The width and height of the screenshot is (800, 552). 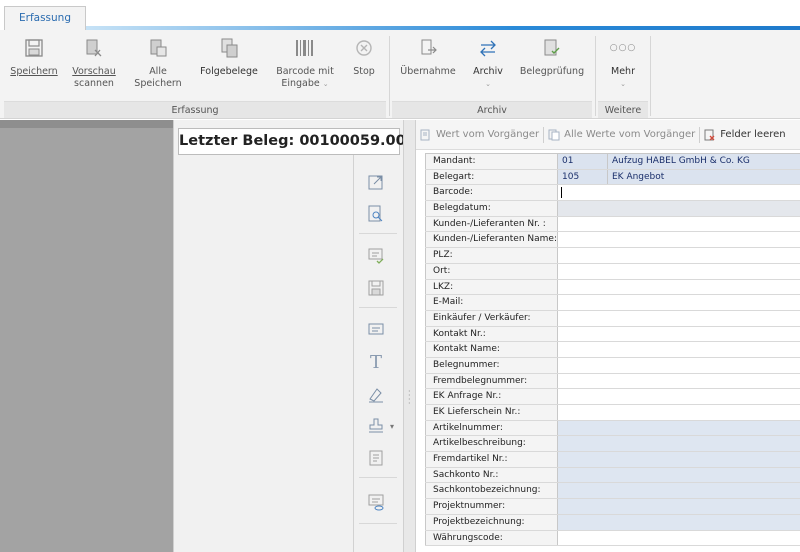 I want to click on text-tool-icon: T, so click(x=376, y=362).